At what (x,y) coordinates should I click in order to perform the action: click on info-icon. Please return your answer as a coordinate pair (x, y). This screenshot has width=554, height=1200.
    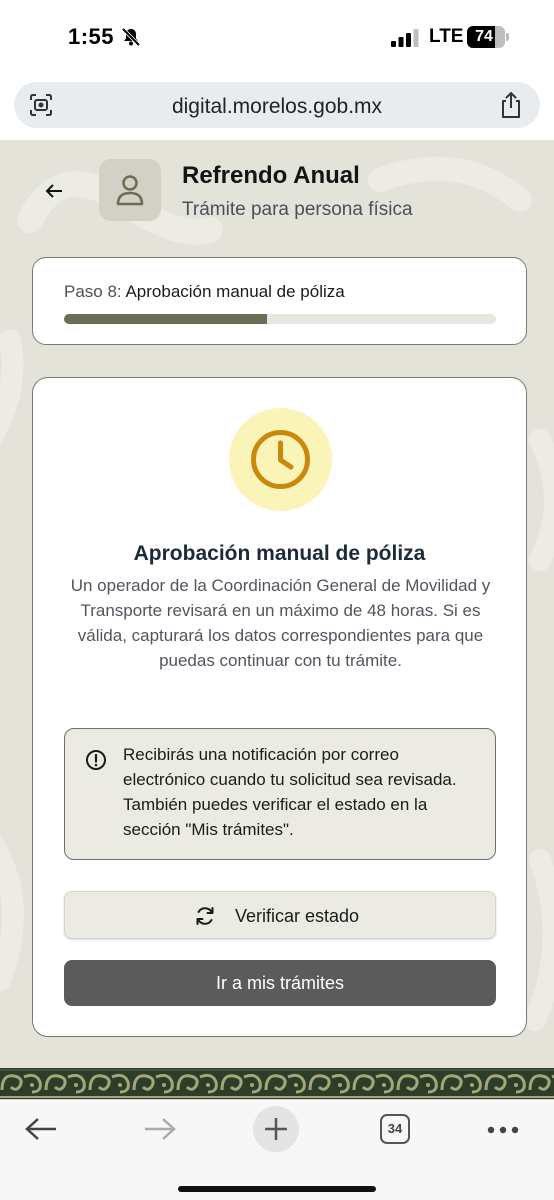
    Looking at the image, I should click on (96, 760).